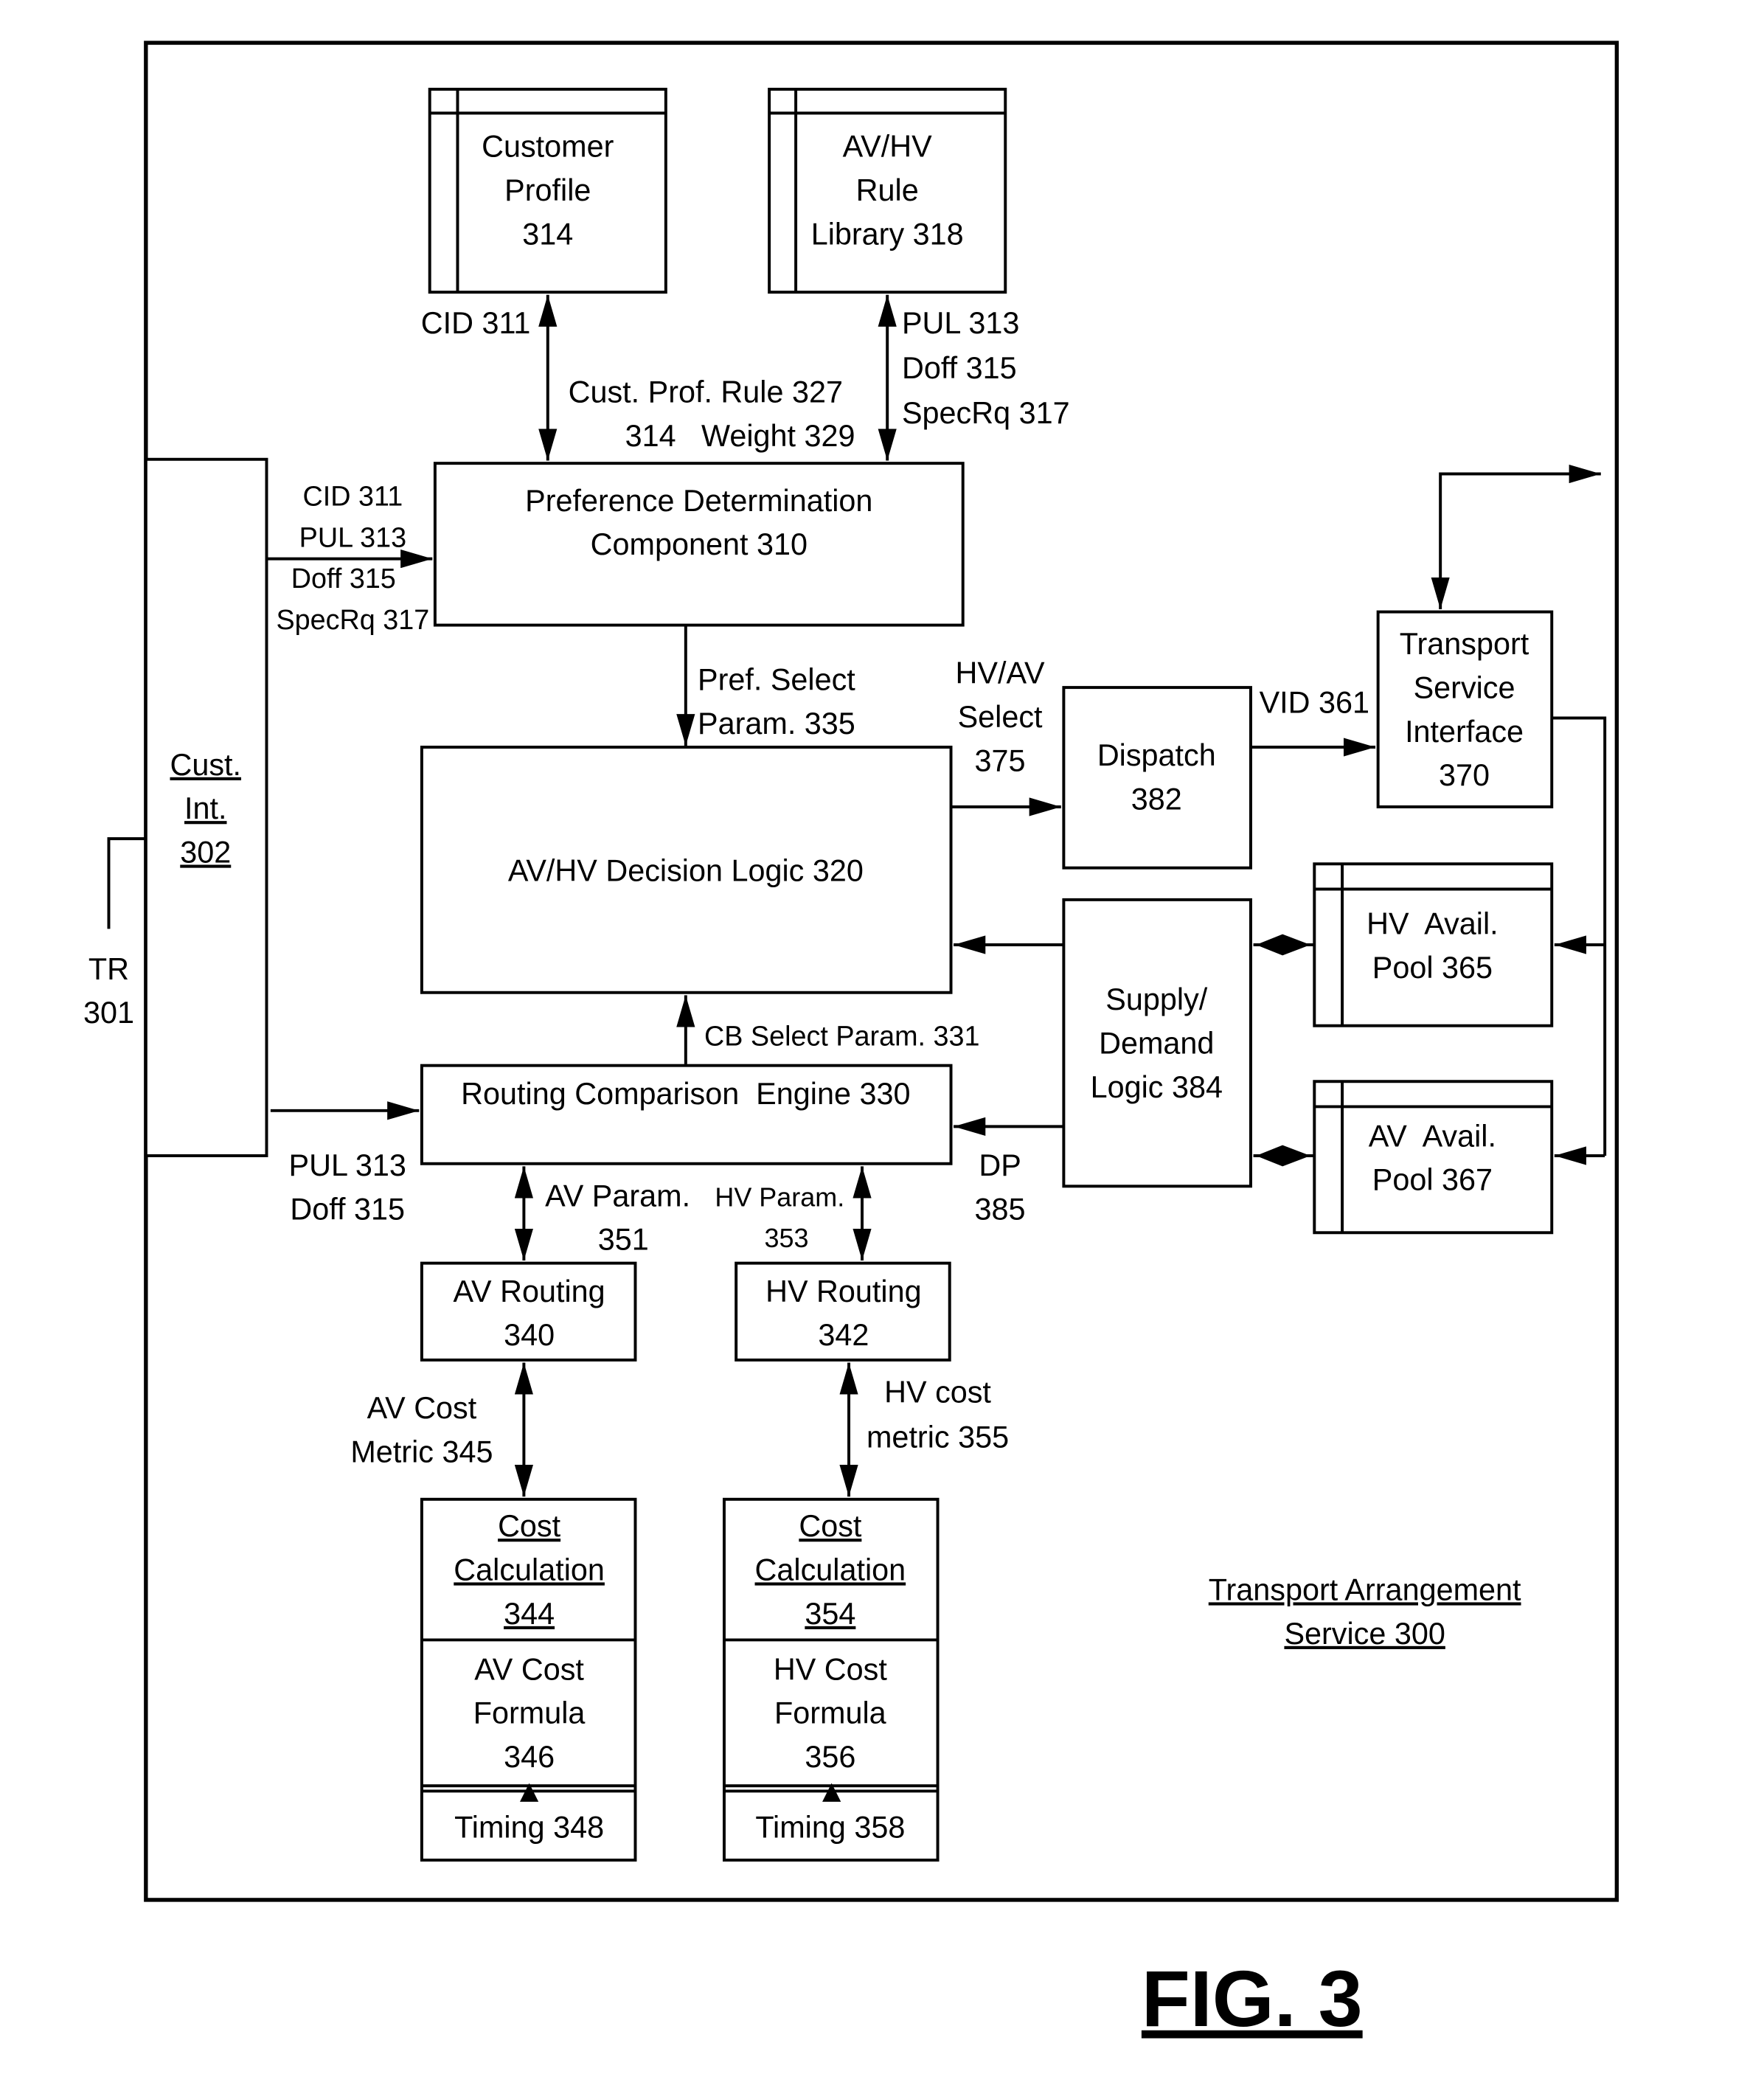 The width and height of the screenshot is (1764, 2074). Describe the element at coordinates (347, 1165) in the screenshot. I see `routing-pul-label: PUL 313` at that location.